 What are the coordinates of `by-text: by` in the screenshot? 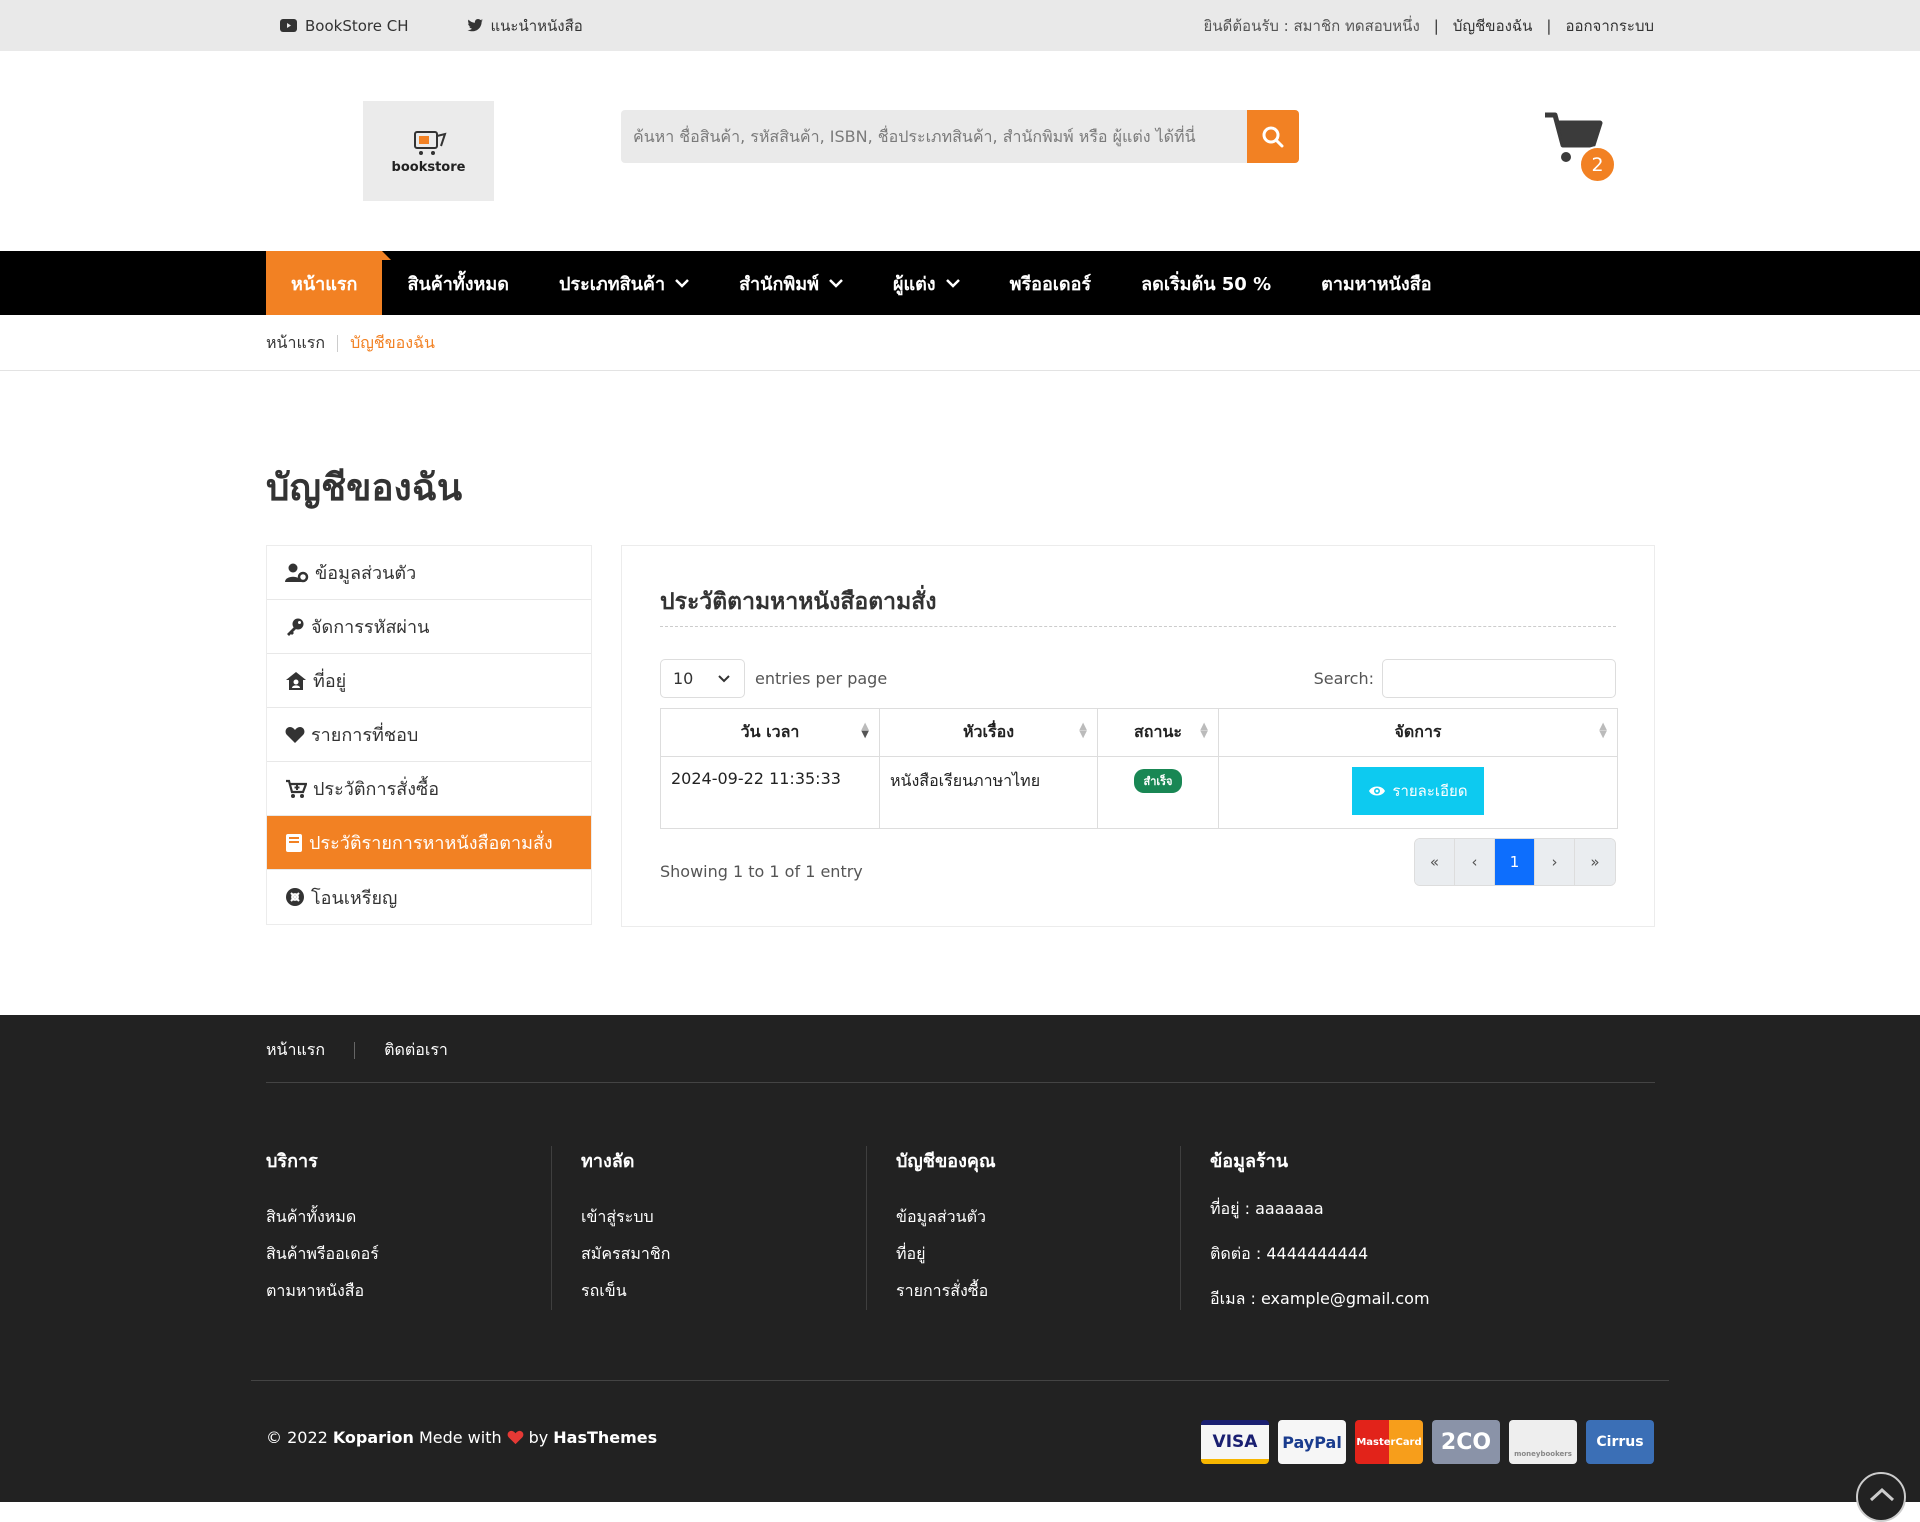 It's located at (538, 1437).